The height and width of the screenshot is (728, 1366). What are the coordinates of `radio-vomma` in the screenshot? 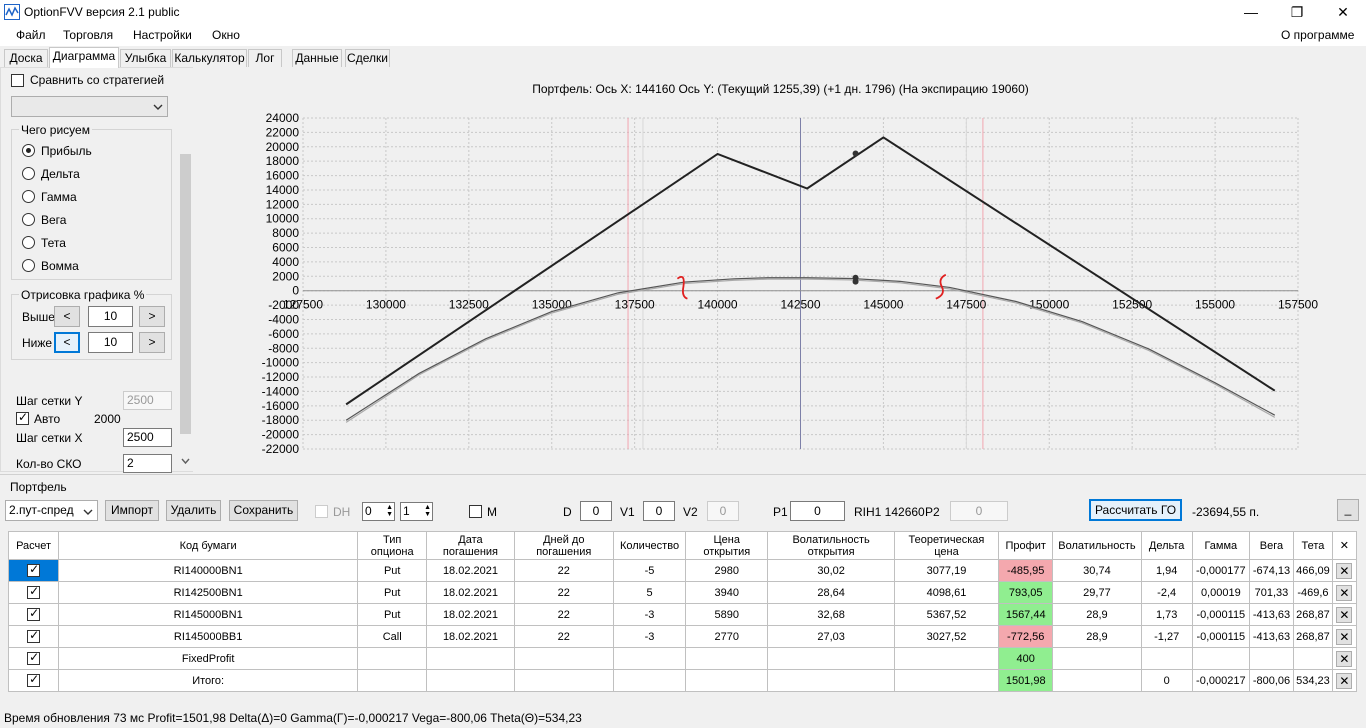 It's located at (28, 265).